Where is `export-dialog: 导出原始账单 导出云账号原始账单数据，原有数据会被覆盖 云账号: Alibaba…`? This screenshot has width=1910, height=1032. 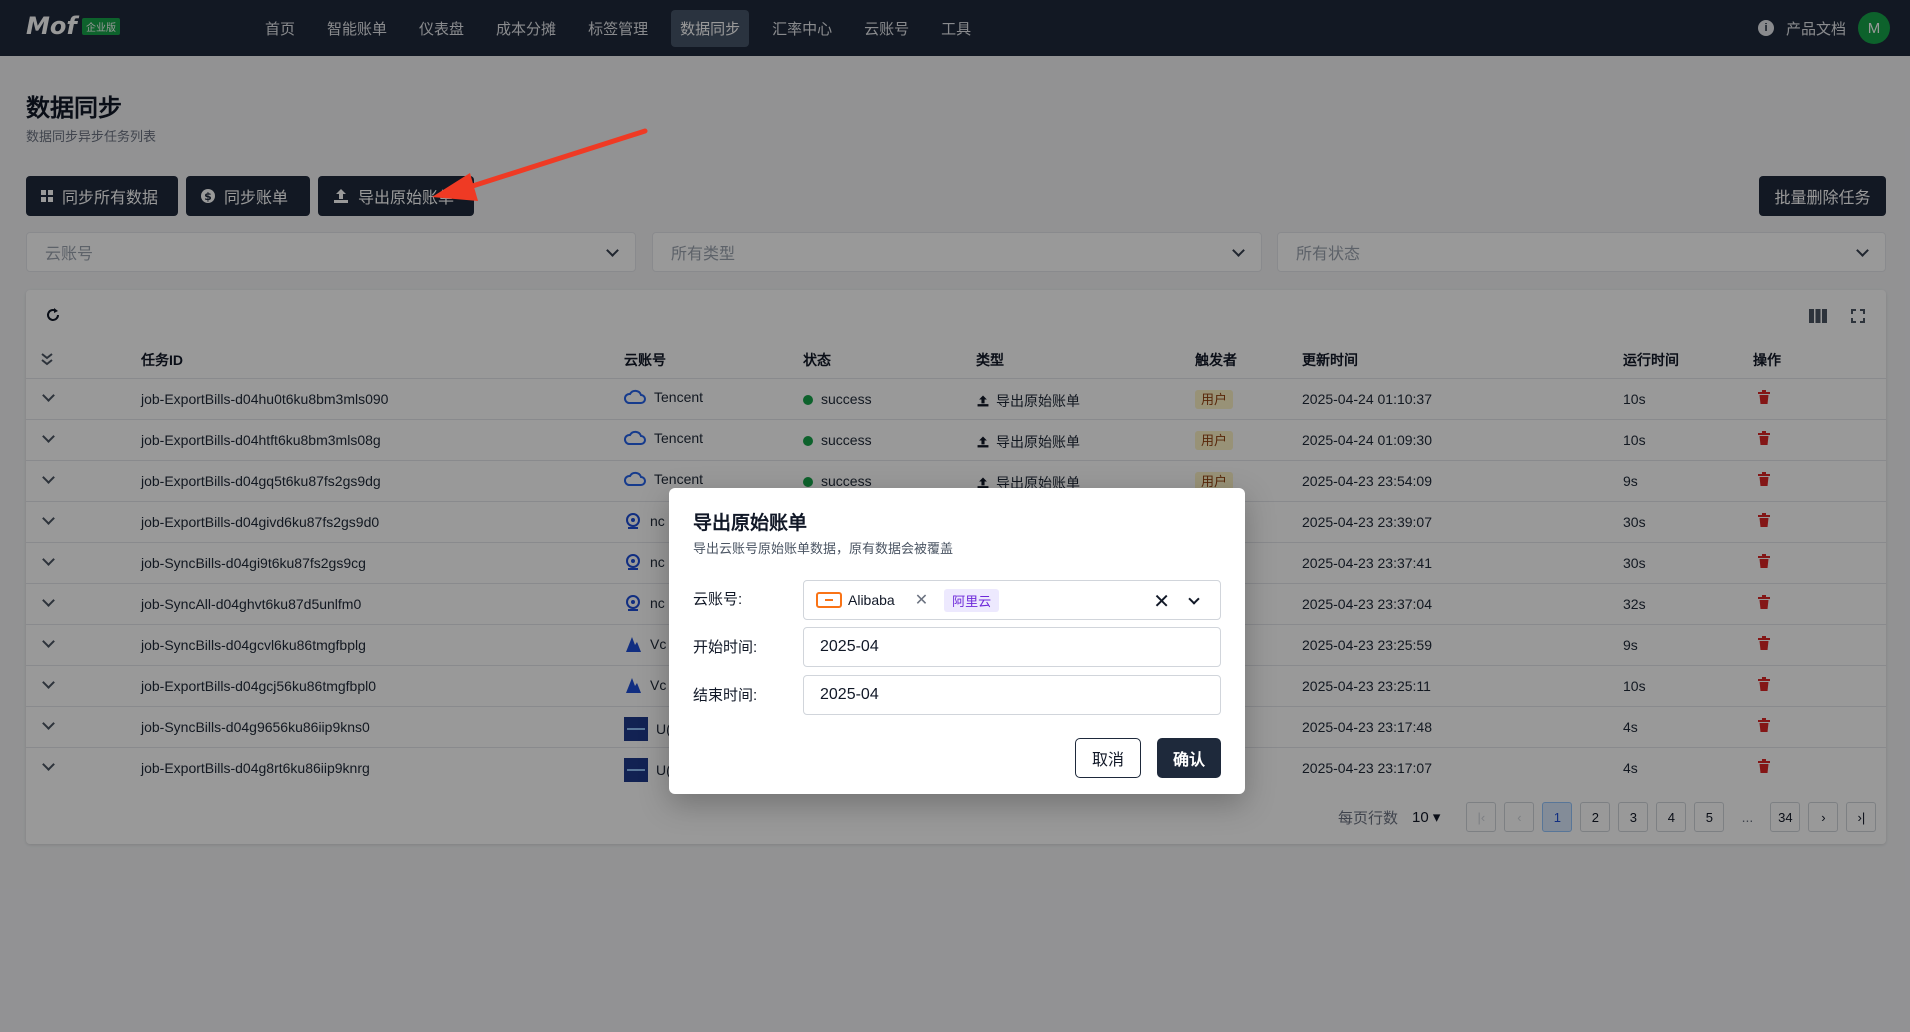
export-dialog: 导出原始账单 导出云账号原始账单数据，原有数据会被覆盖 云账号: Alibaba… is located at coordinates (957, 641).